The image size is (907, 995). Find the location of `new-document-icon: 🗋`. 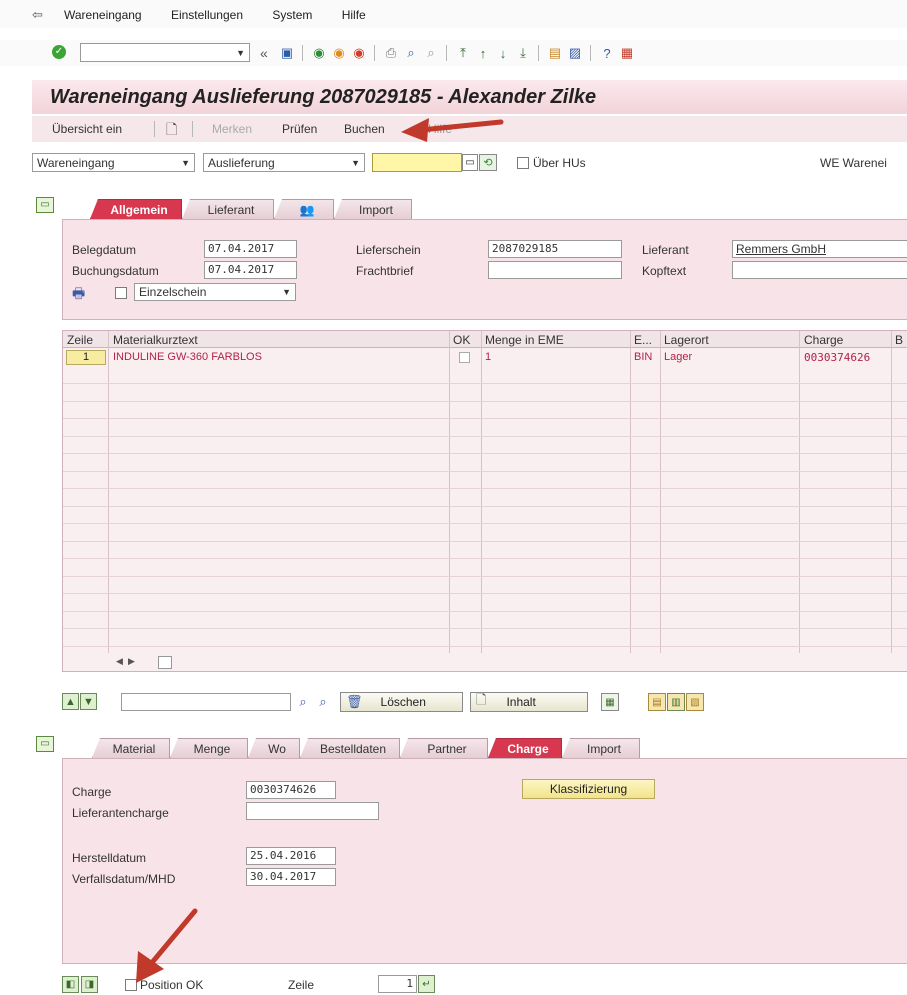

new-document-icon: 🗋 is located at coordinates (171, 131).